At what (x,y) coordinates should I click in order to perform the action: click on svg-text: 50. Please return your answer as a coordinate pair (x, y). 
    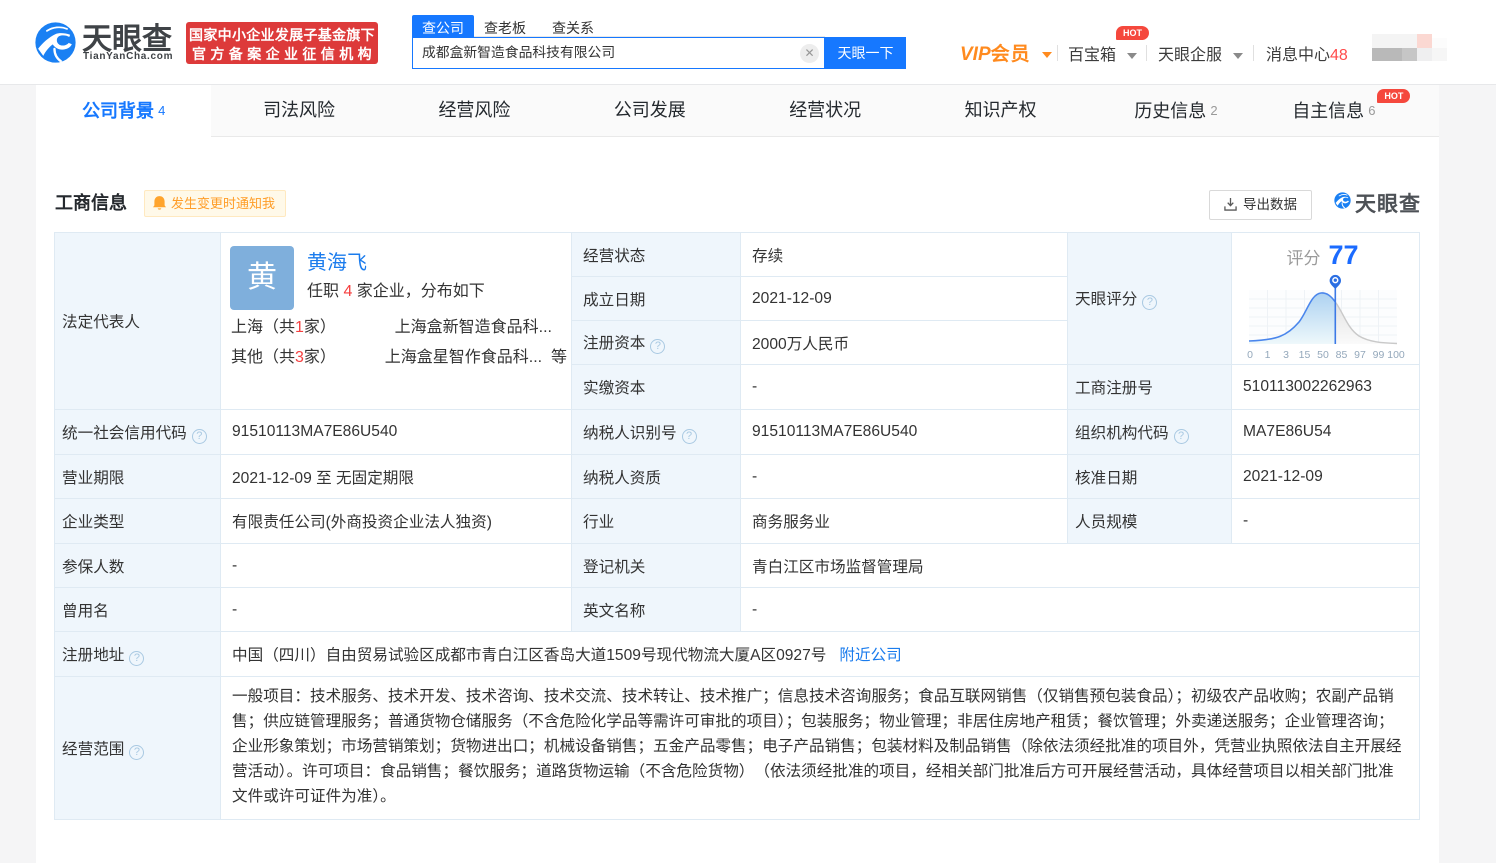
    Looking at the image, I should click on (1323, 355).